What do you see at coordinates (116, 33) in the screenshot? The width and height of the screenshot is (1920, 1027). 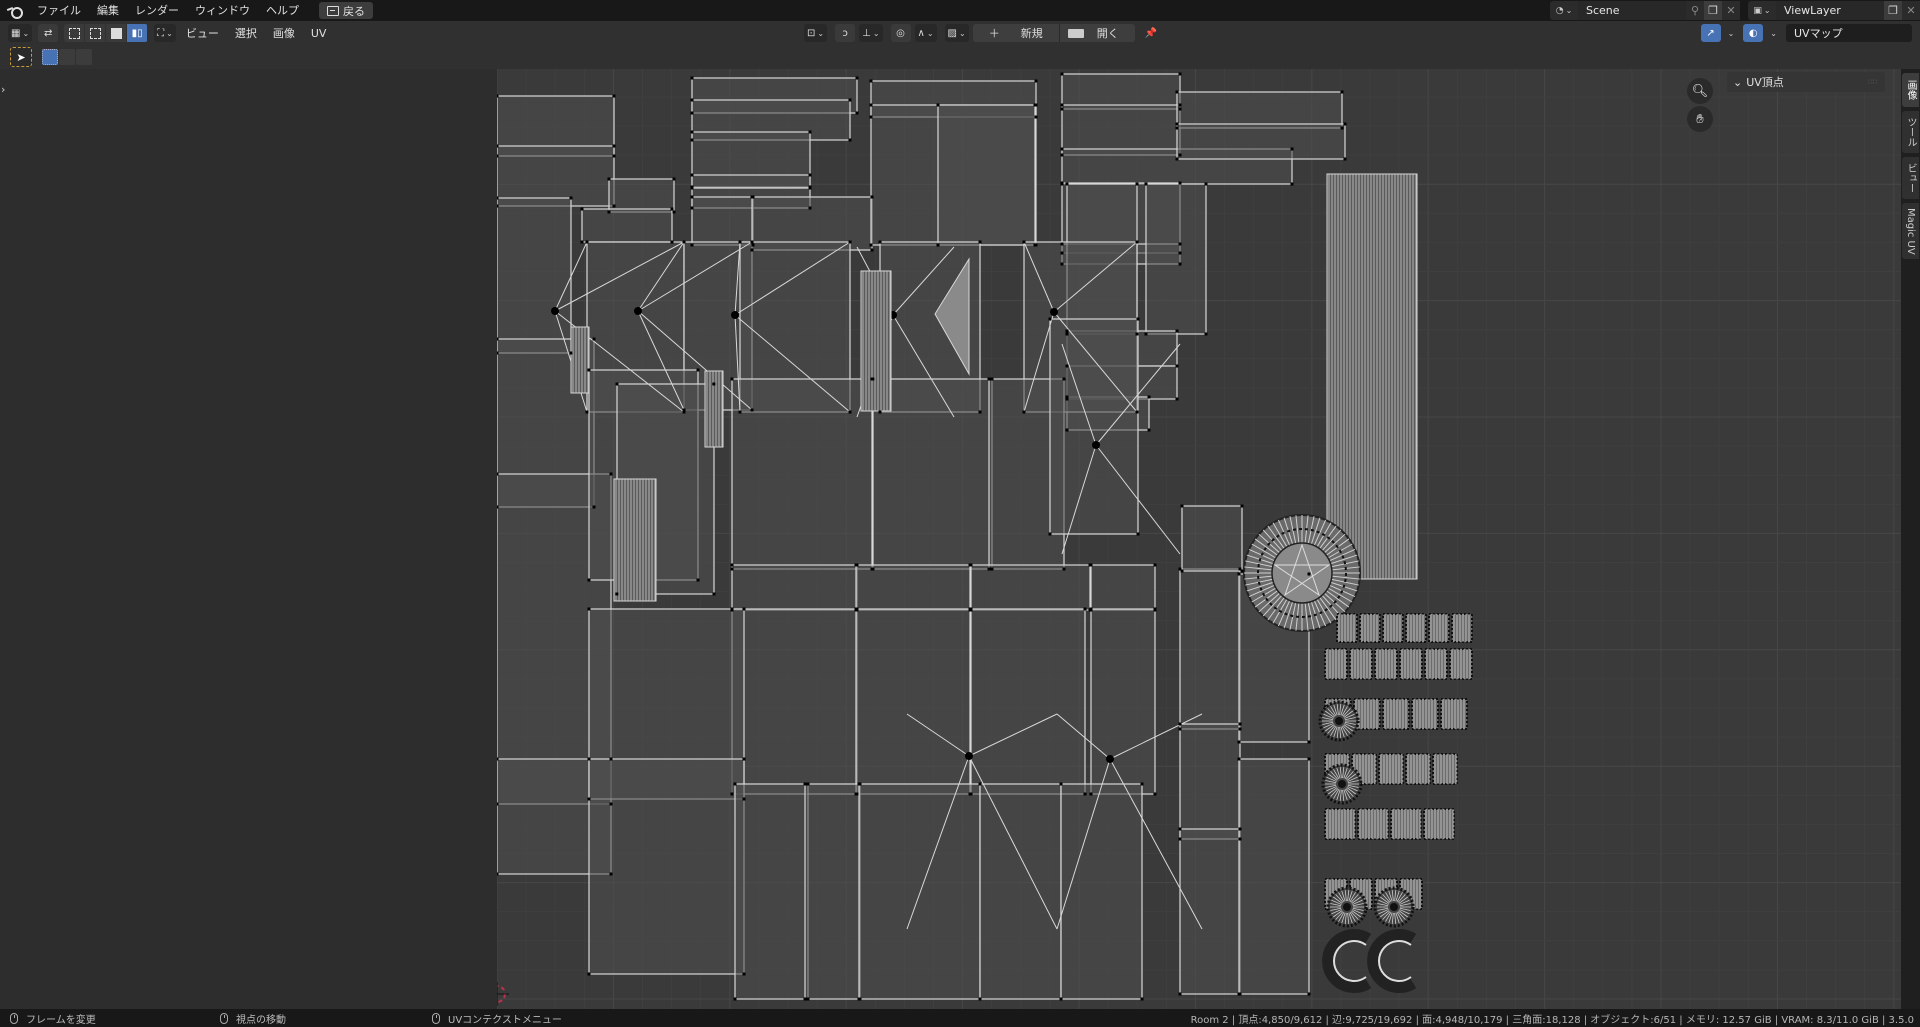 I see `face-select-mode` at bounding box center [116, 33].